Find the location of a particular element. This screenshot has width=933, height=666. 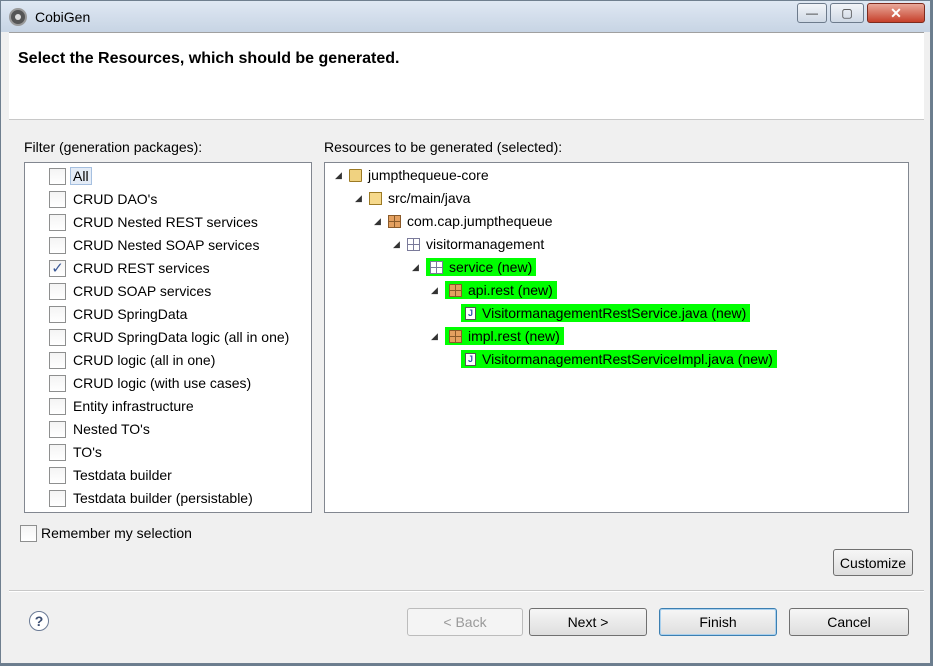

checkbox-checked: ✓ is located at coordinates (57, 268).